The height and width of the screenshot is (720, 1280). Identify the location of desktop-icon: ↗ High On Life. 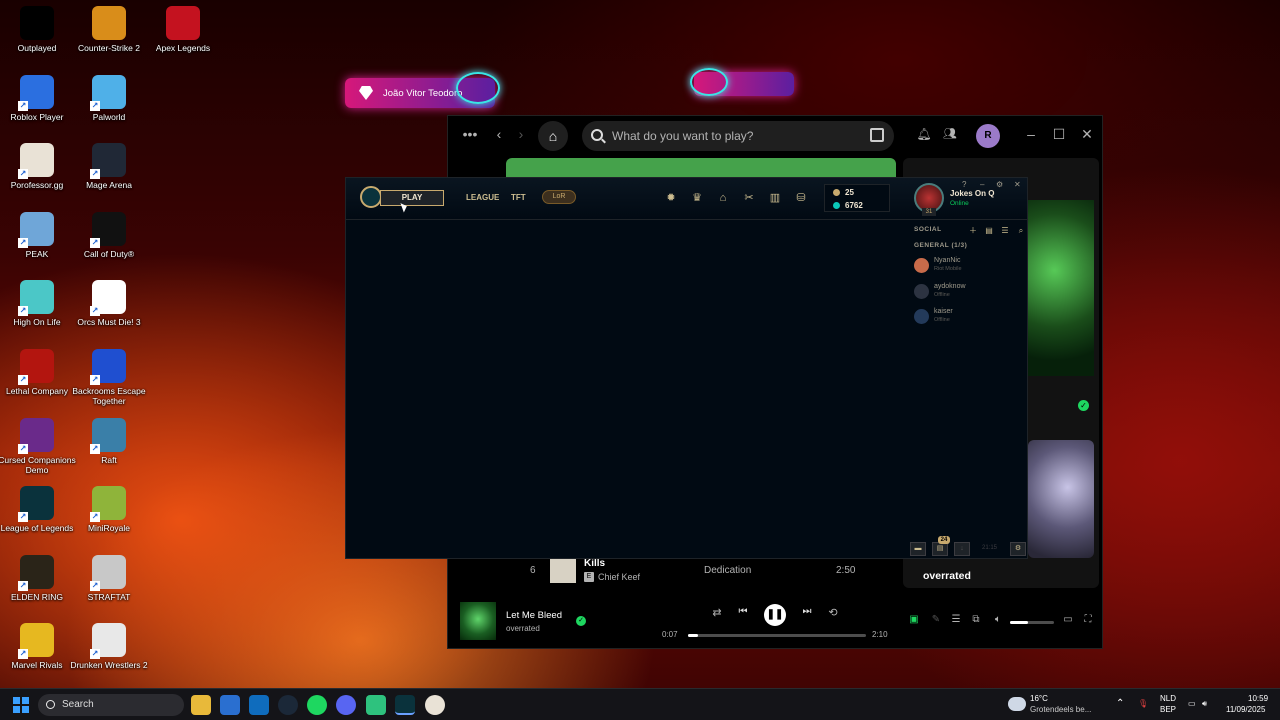
(38, 309).